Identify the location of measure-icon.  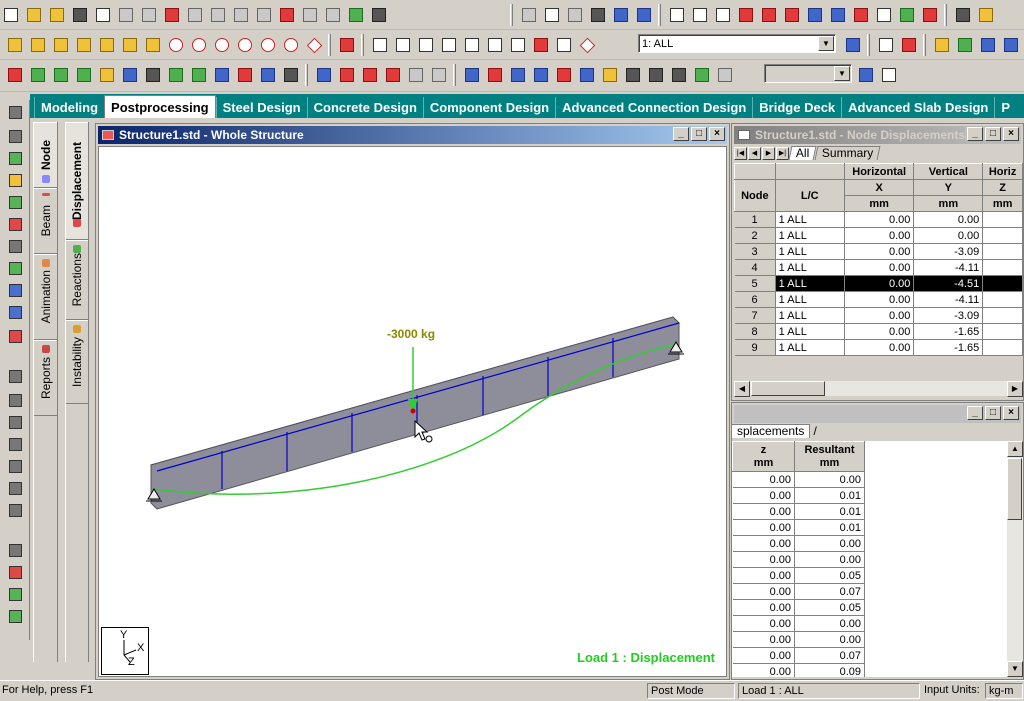
(746, 15).